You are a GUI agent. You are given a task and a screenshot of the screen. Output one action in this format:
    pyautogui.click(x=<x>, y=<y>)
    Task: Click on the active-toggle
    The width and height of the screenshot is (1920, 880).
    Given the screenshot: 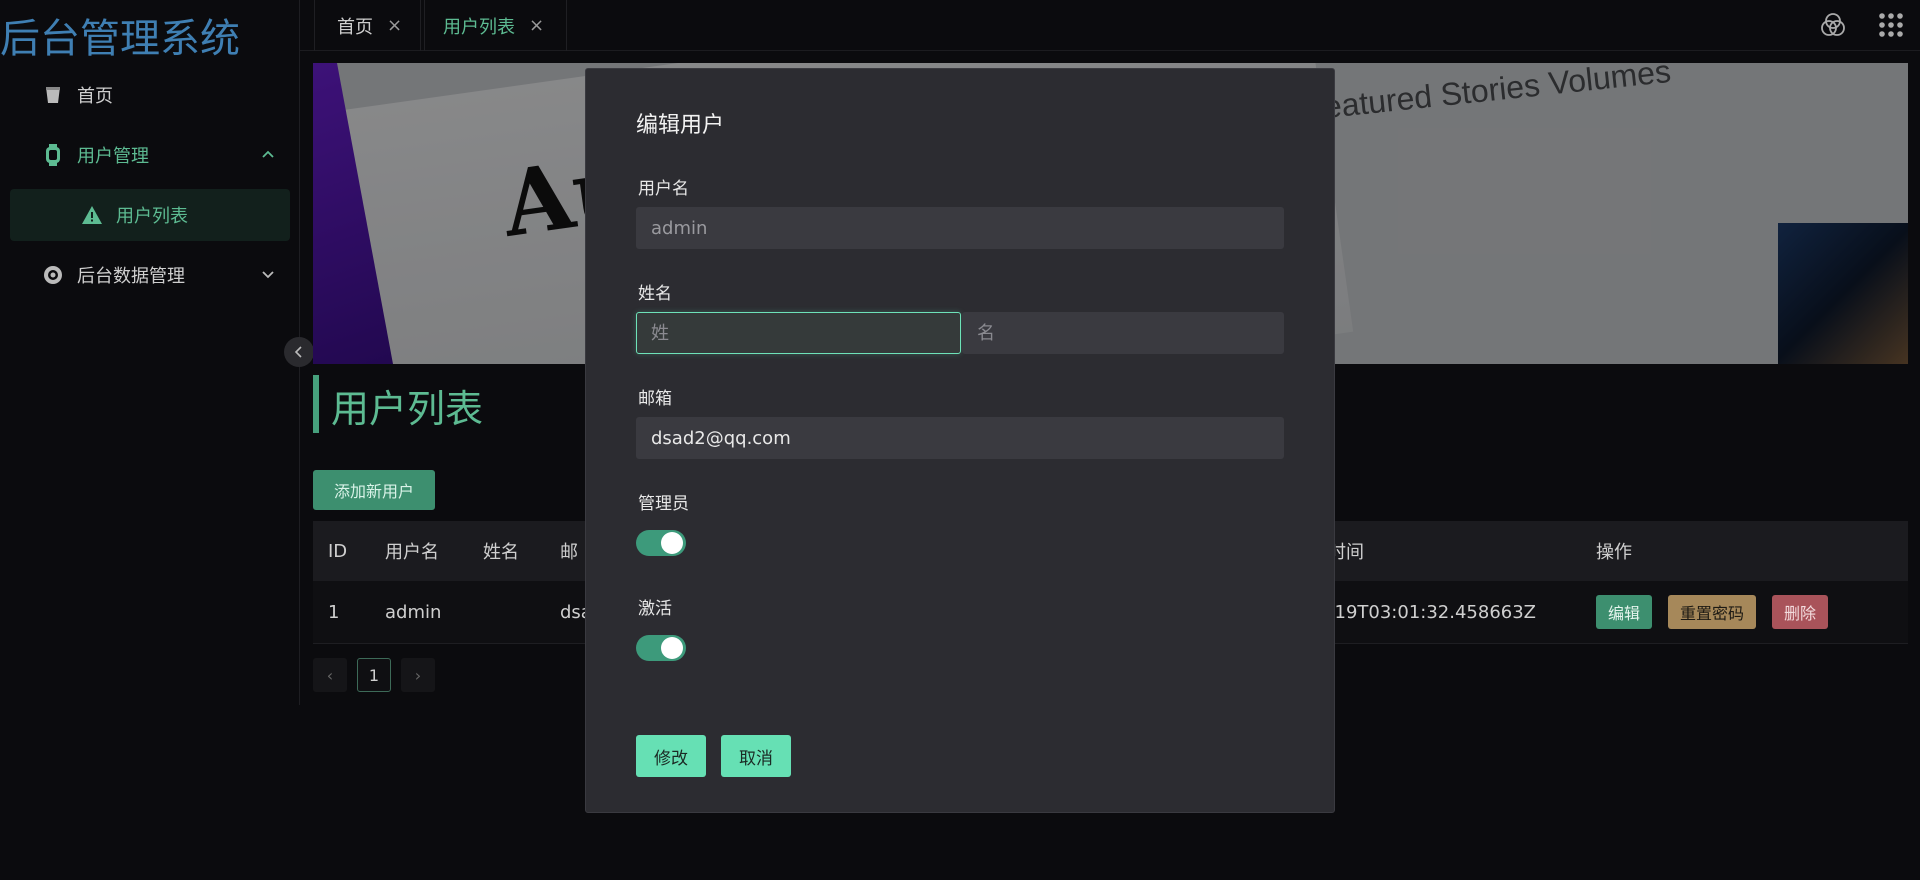 What is the action you would take?
    pyautogui.click(x=661, y=648)
    